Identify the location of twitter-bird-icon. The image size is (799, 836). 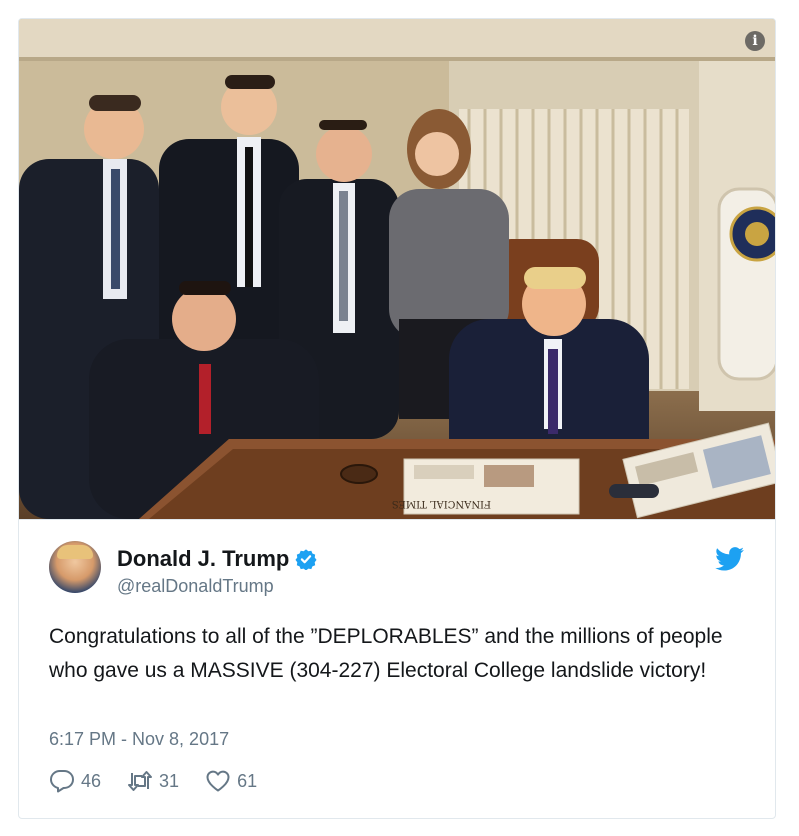
(730, 559).